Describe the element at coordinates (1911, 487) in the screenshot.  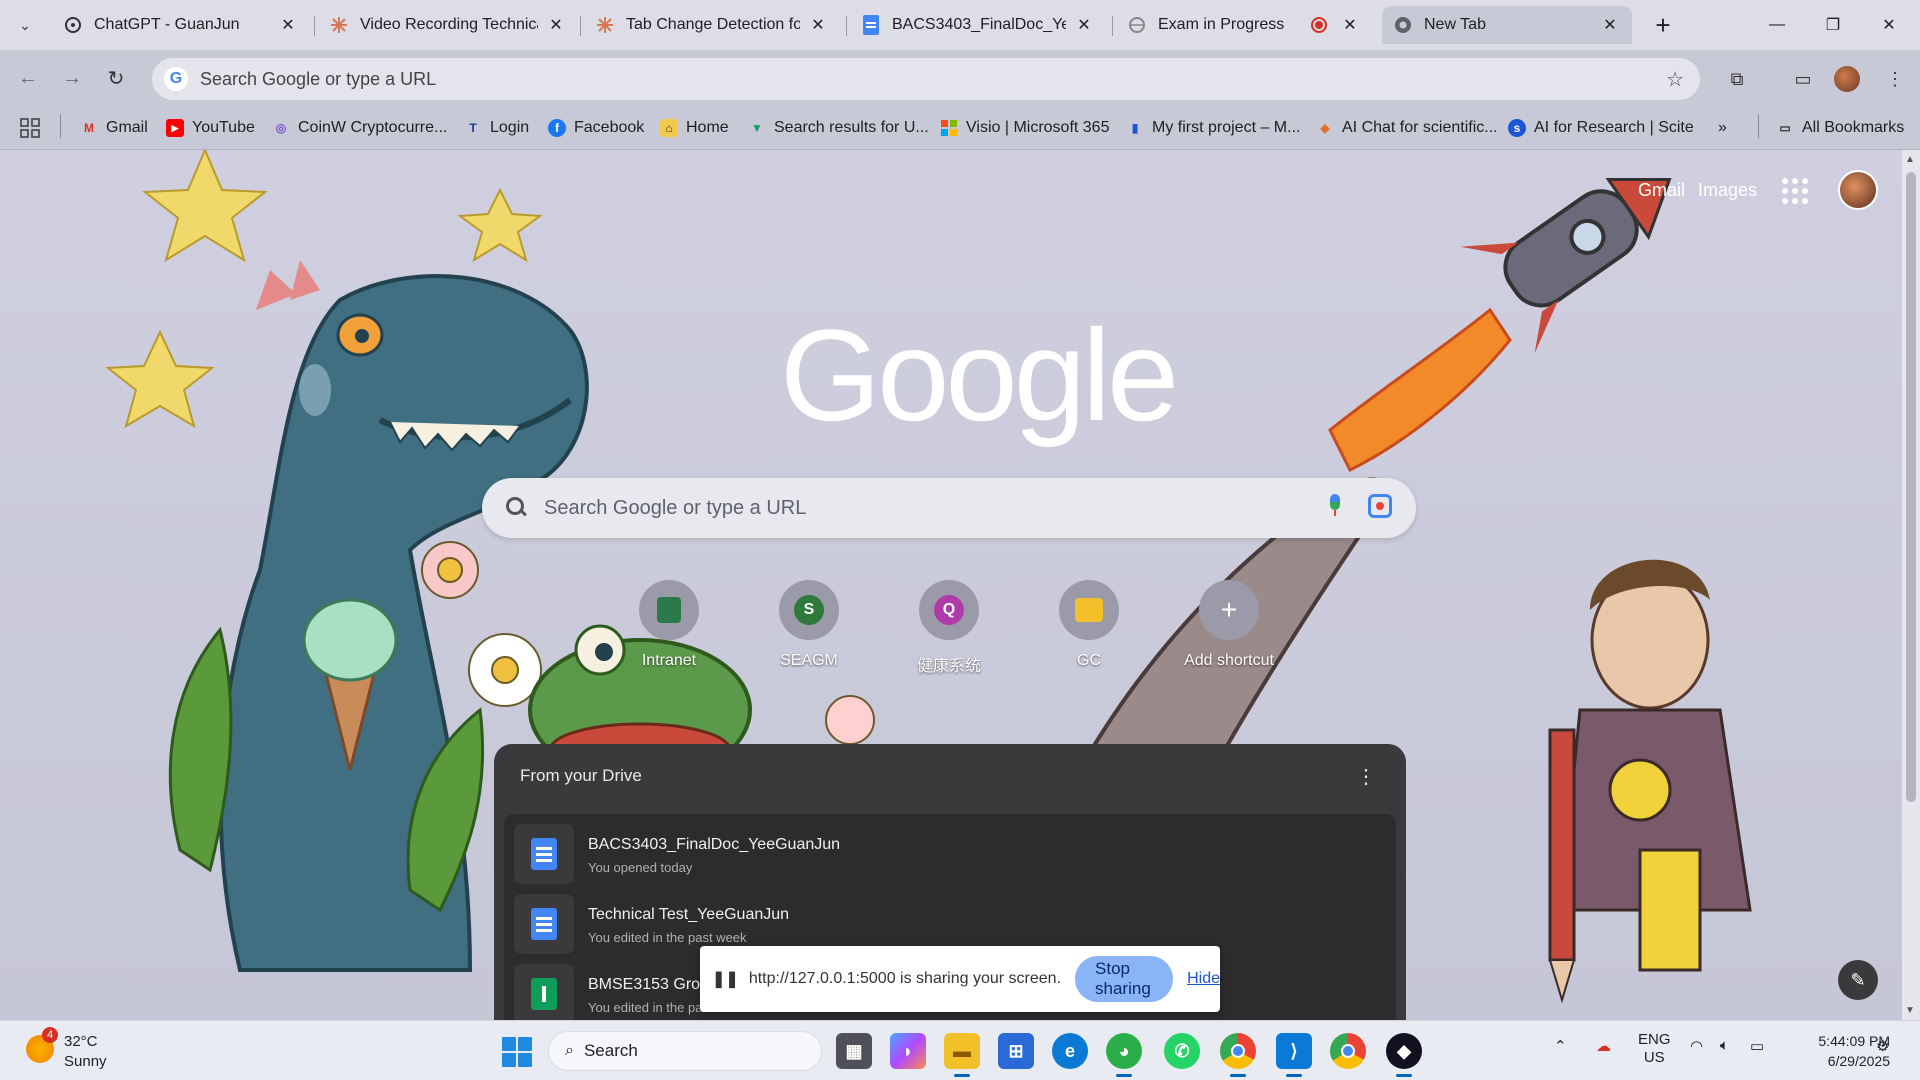
I see `scrollbar-thumb` at that location.